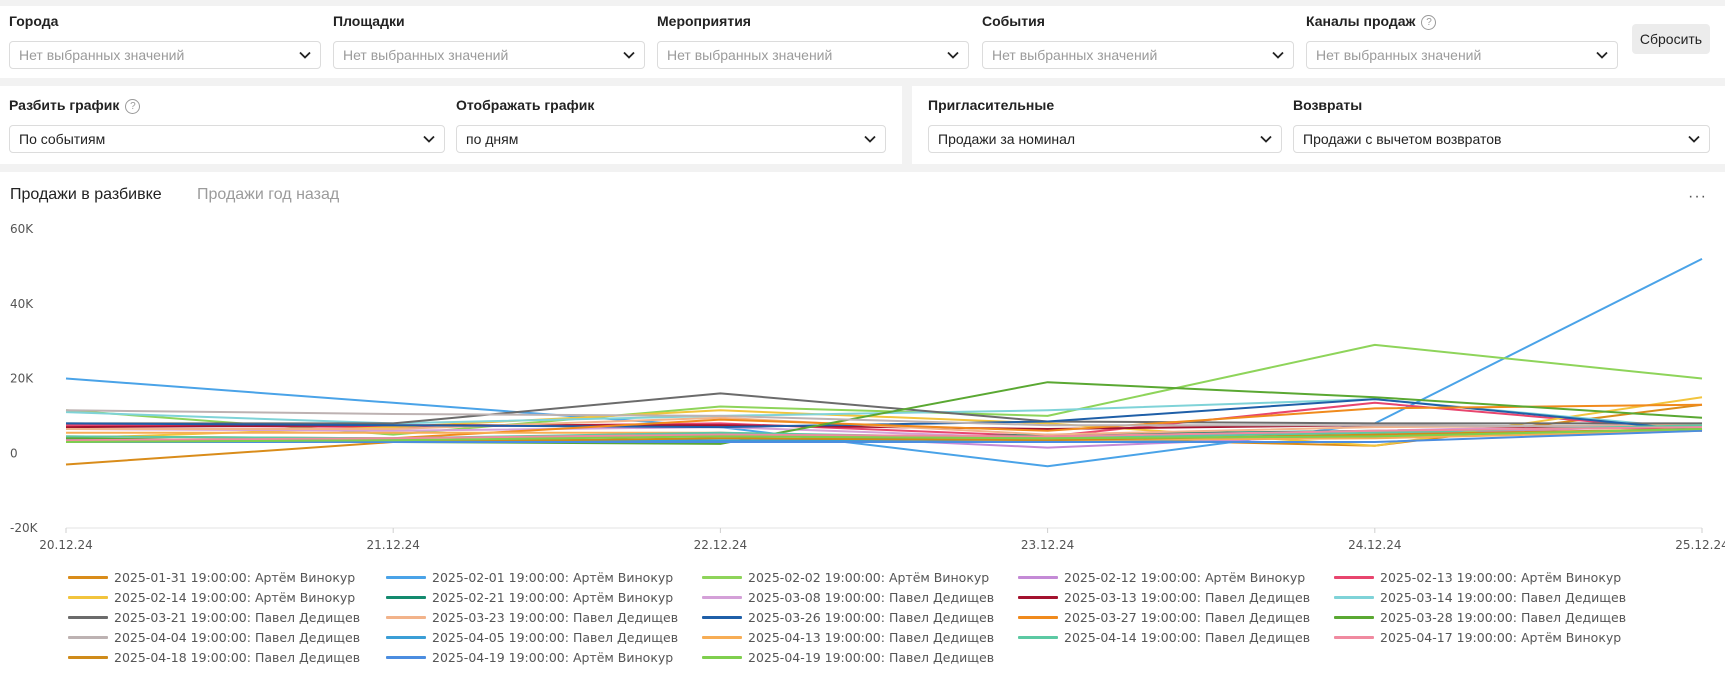  I want to click on returns-select: Продажи с вычетом возвратов, so click(1501, 139).